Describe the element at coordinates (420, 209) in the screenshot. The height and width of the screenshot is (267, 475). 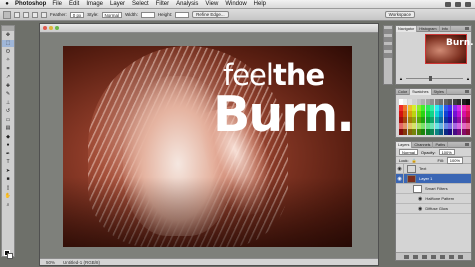
I see `filter-eye-icon: ◉` at that location.